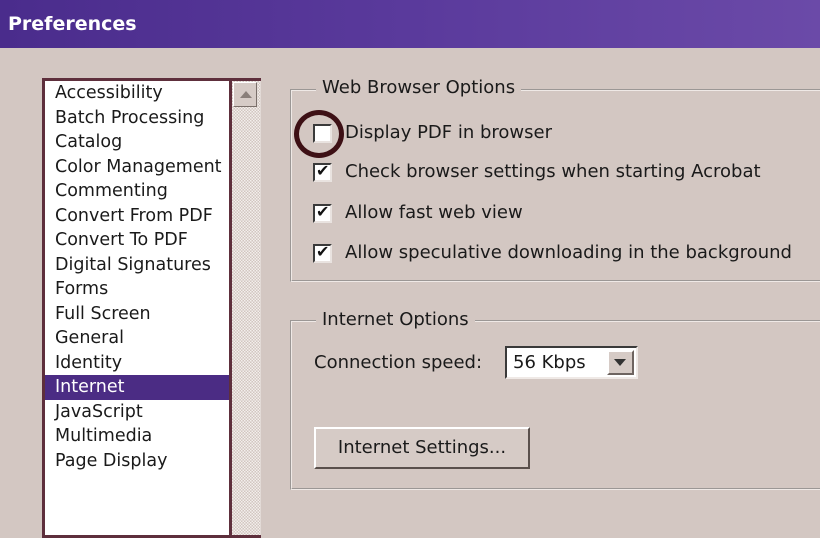  Describe the element at coordinates (140, 167) in the screenshot. I see `list-item-color-management: Color Management` at that location.